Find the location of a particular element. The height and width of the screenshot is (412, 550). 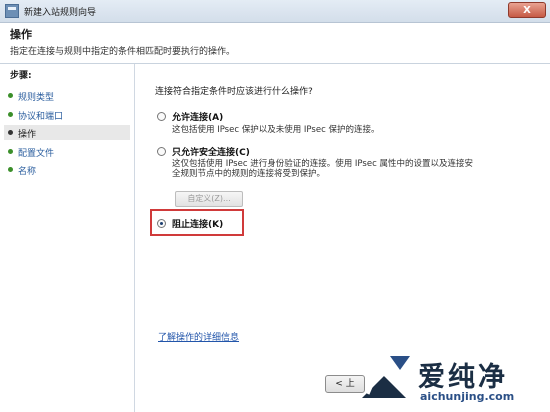

sidebar-item-name: 名称 is located at coordinates (67, 169).